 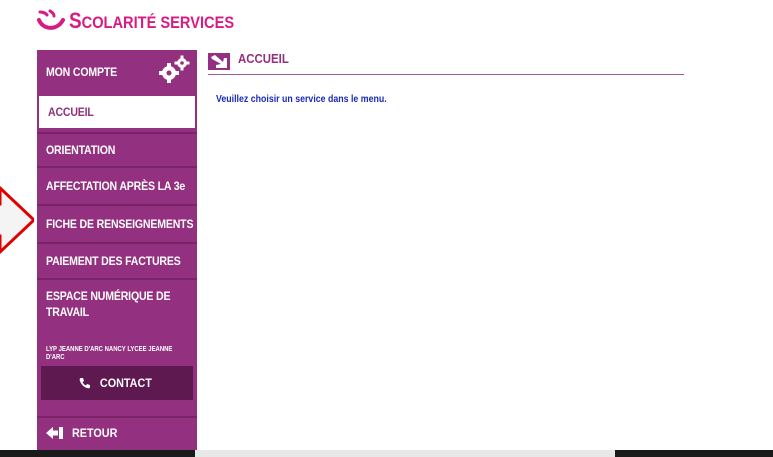 I want to click on bottom-bar, so click(x=386, y=453).